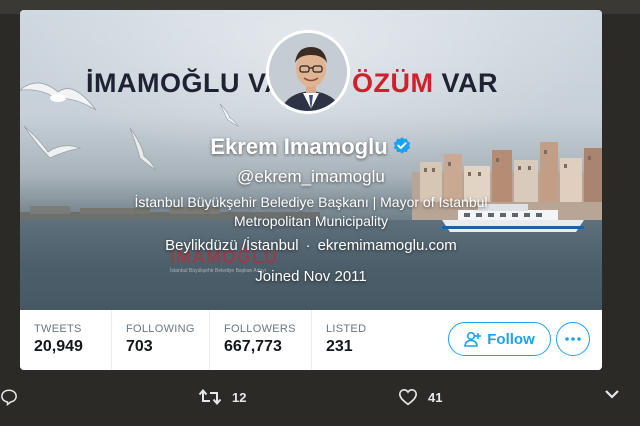 This screenshot has height=426, width=640. Describe the element at coordinates (401, 145) in the screenshot. I see `verified-badge-icon` at that location.